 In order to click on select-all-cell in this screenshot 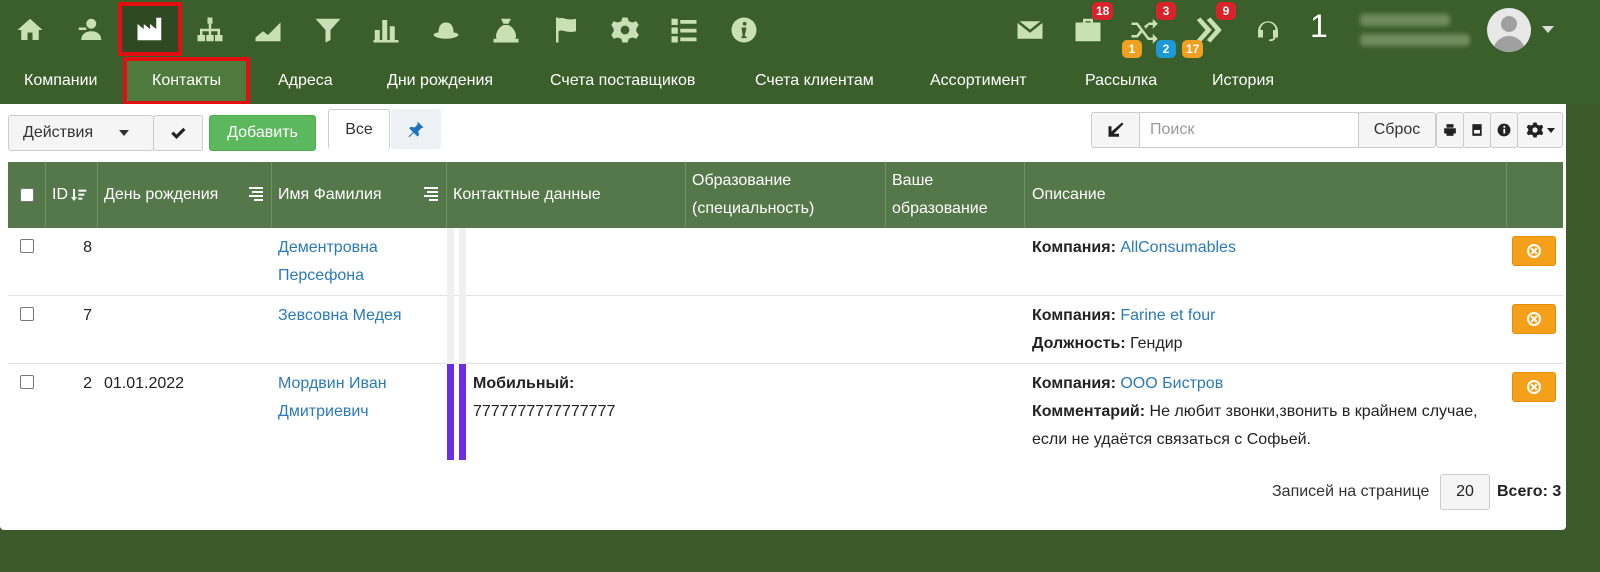, I will do `click(27, 195)`.